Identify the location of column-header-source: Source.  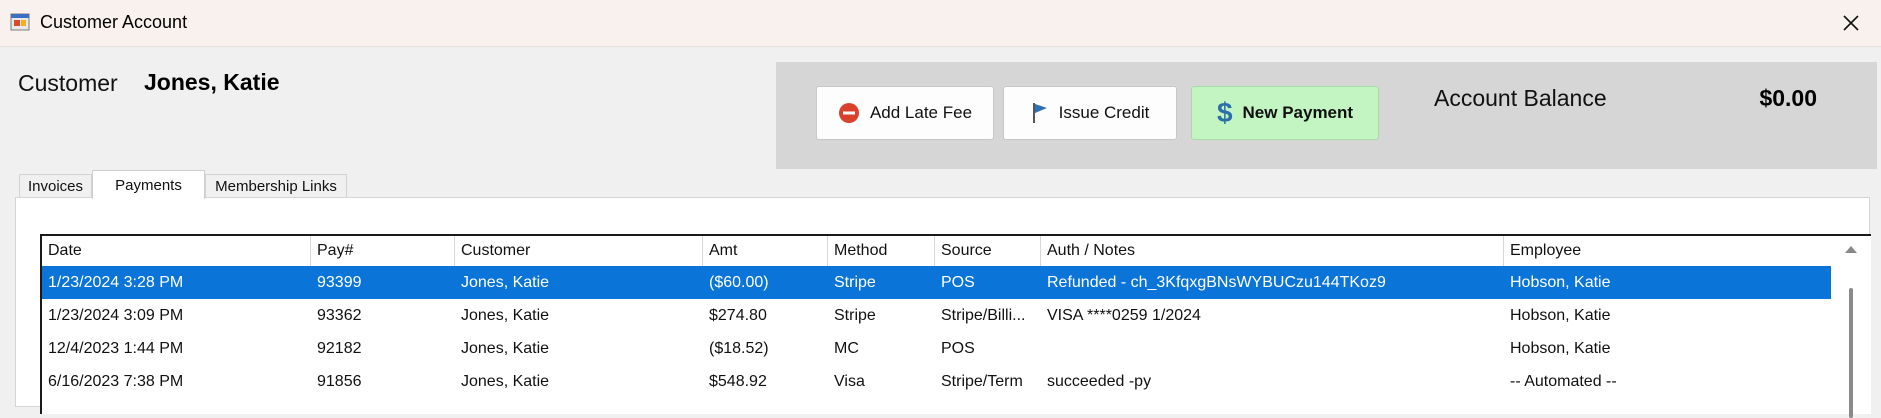
(988, 251).